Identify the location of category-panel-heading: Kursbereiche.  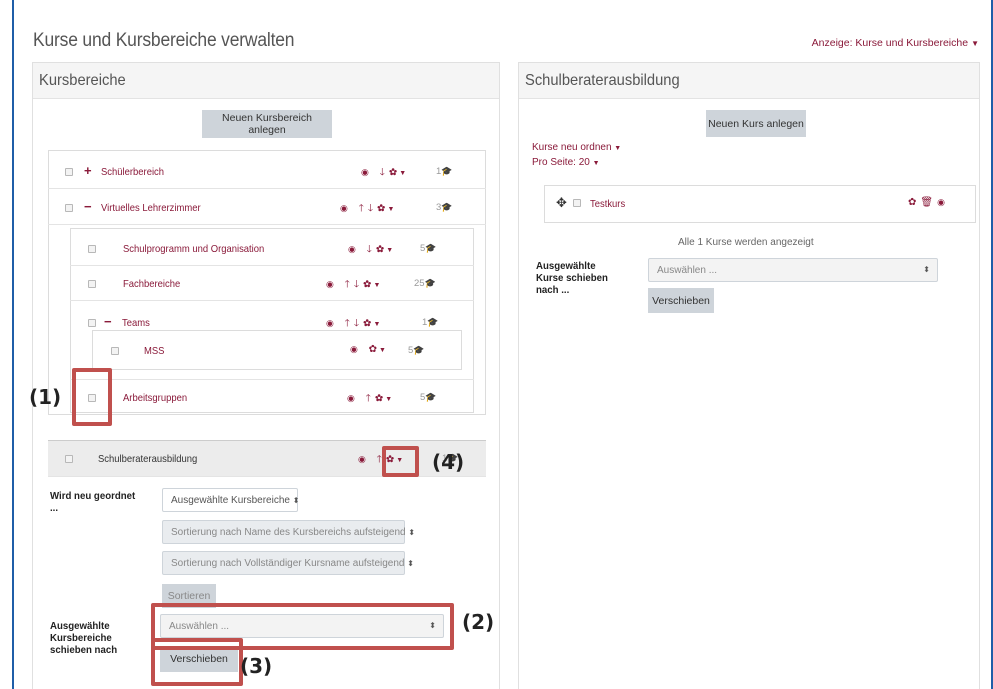
(266, 81).